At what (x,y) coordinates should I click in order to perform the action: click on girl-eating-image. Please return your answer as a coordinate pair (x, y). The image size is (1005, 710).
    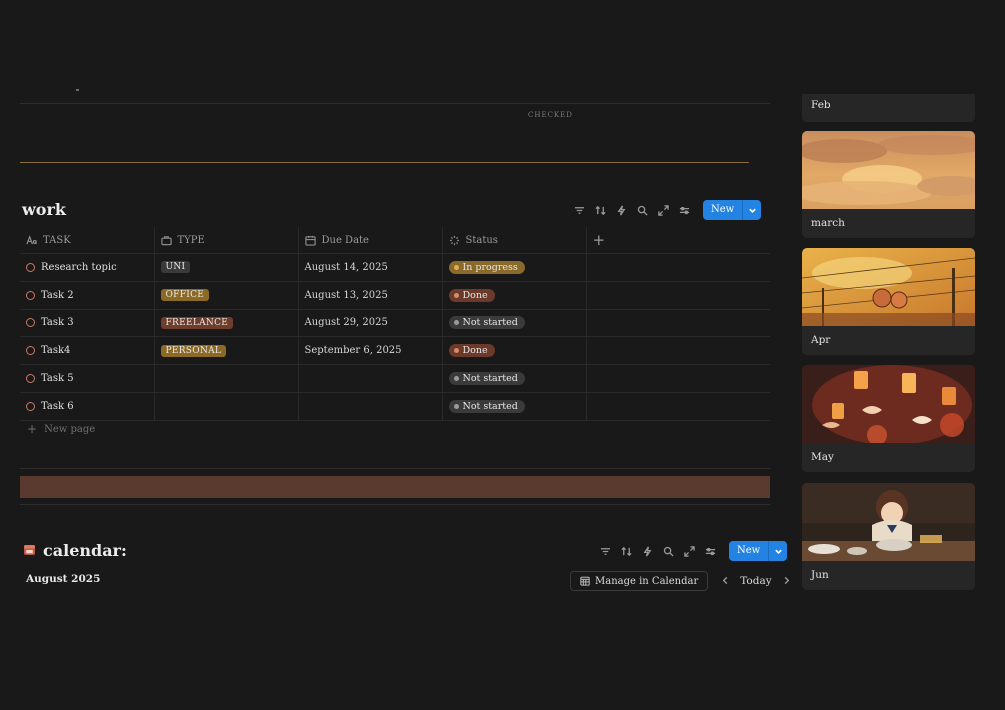
    Looking at the image, I should click on (888, 522).